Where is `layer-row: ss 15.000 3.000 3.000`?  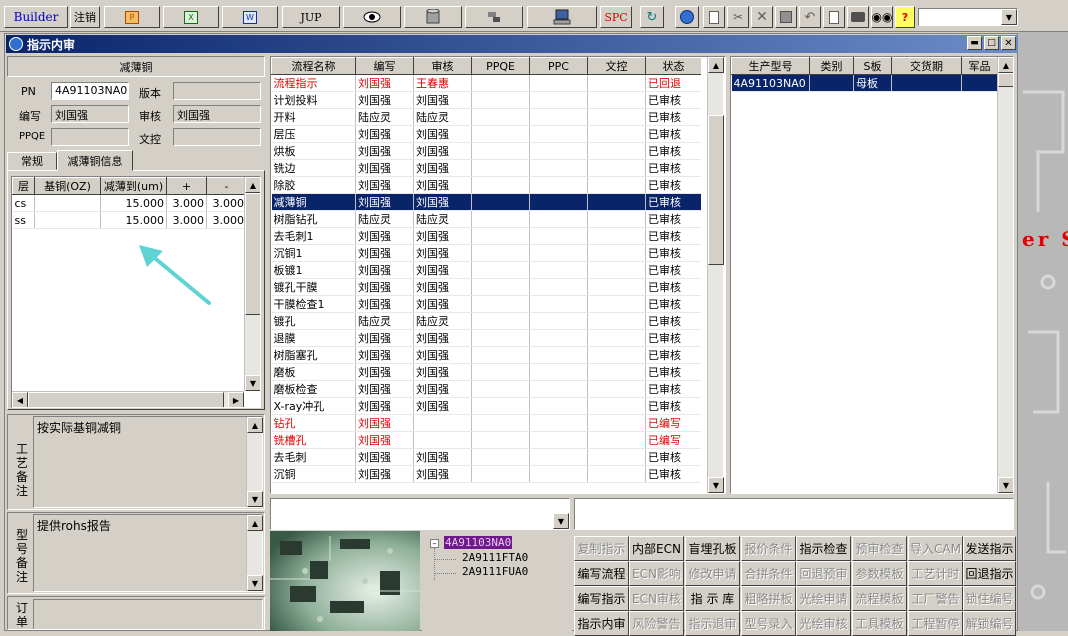 layer-row: ss 15.000 3.000 3.000 is located at coordinates (129, 220).